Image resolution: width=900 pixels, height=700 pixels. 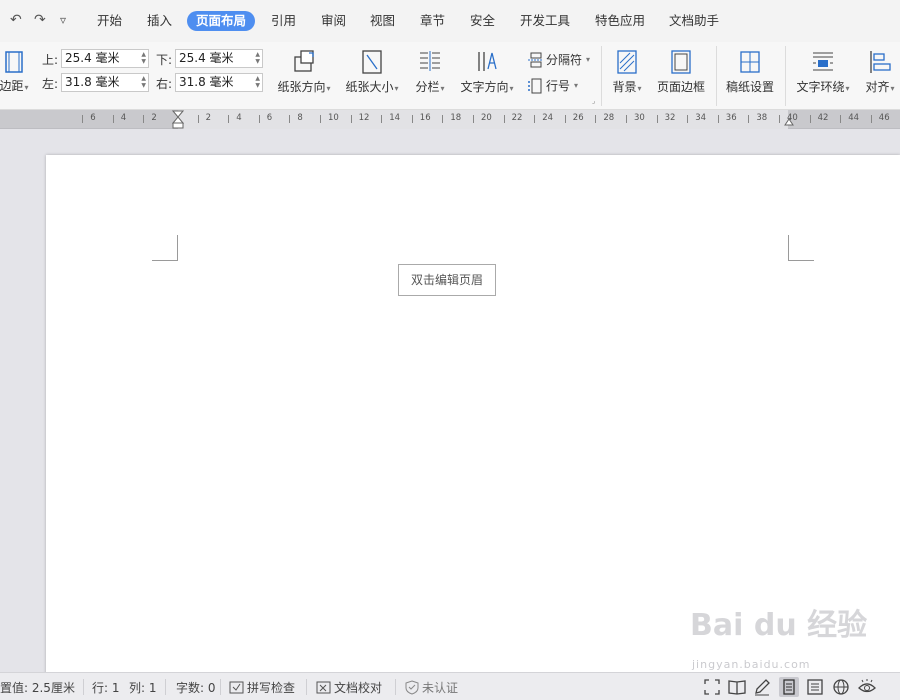 I want to click on right-indent-marker-icon, so click(x=789, y=121).